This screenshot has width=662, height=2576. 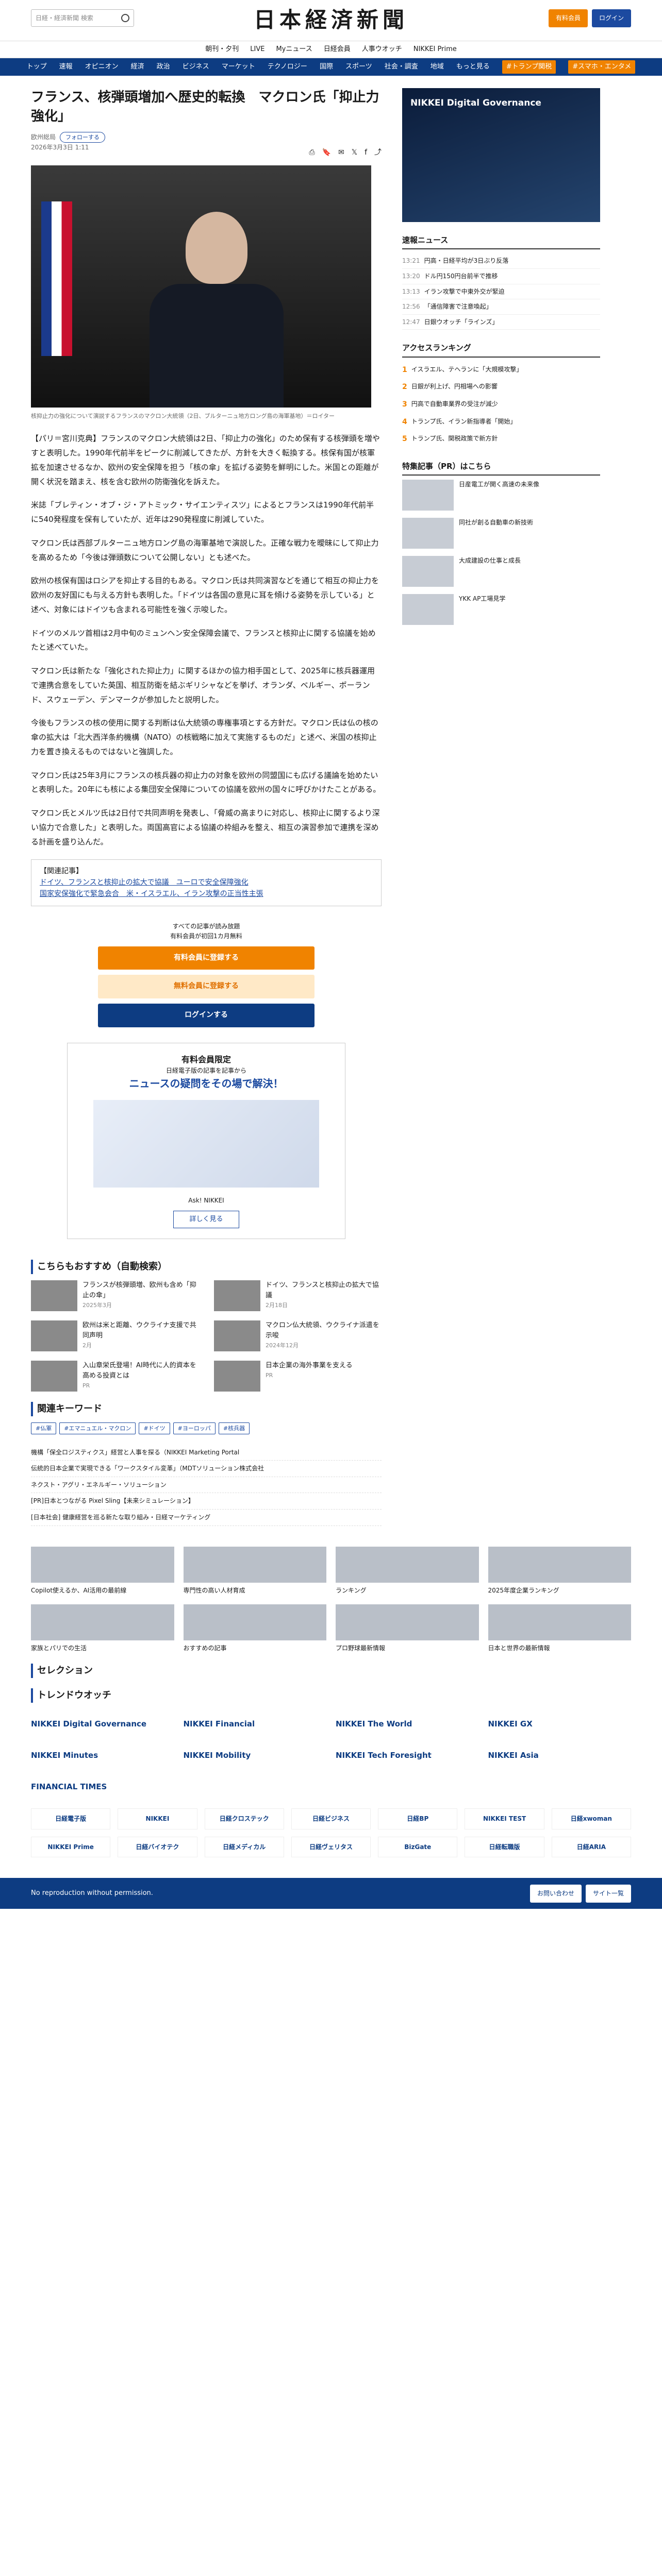 I want to click on lower-card: 2025年度企業ランキング, so click(x=559, y=1571).